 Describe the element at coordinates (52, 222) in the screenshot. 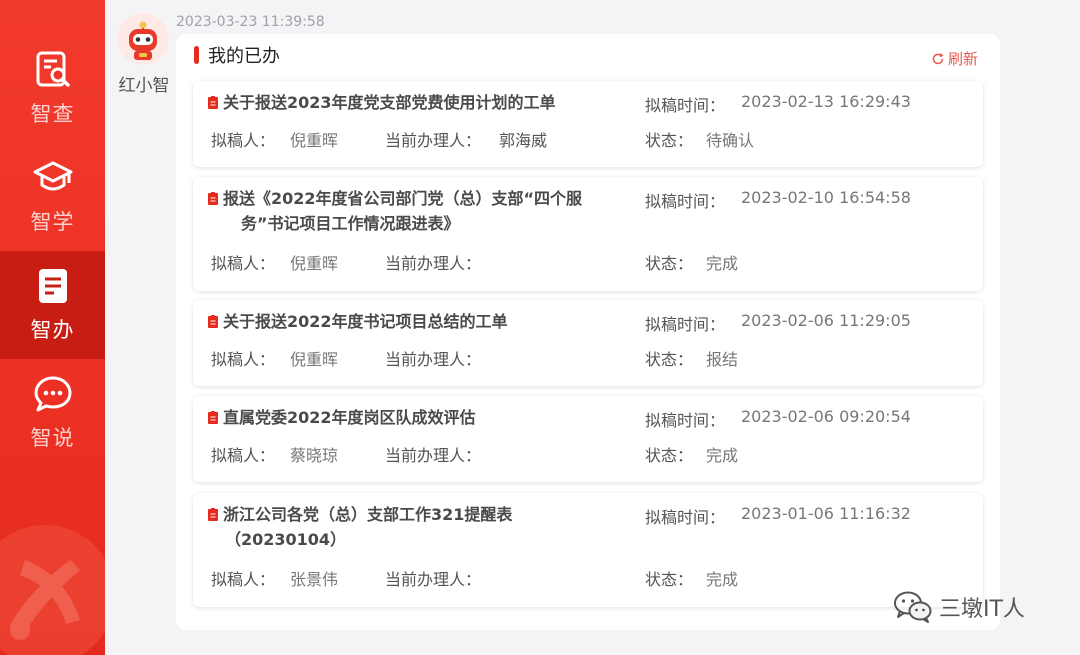

I see `sidebar-item-label: 智学` at that location.